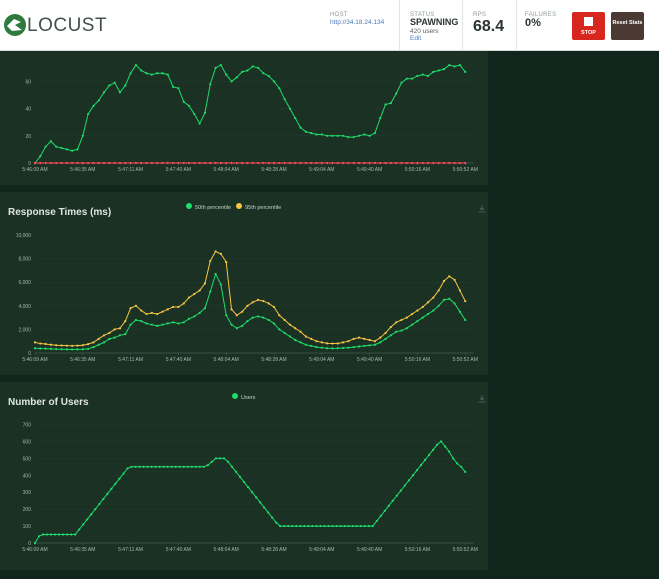 The height and width of the screenshot is (579, 659). I want to click on x-tick-label: 5:47:11 AM, so click(130, 550).